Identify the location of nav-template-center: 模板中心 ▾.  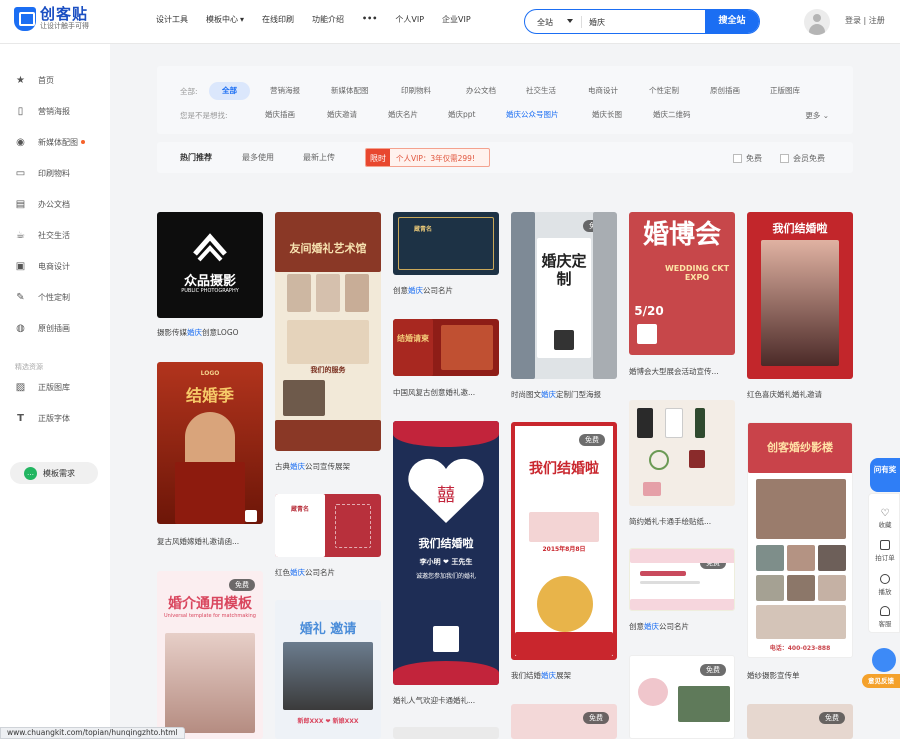
(225, 19).